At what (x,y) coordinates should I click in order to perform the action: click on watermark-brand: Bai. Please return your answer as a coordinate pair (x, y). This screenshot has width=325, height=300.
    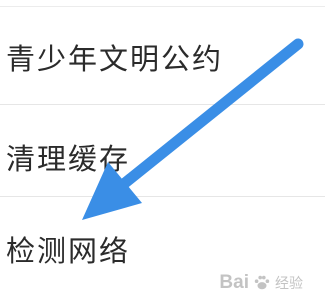
    Looking at the image, I should click on (234, 282).